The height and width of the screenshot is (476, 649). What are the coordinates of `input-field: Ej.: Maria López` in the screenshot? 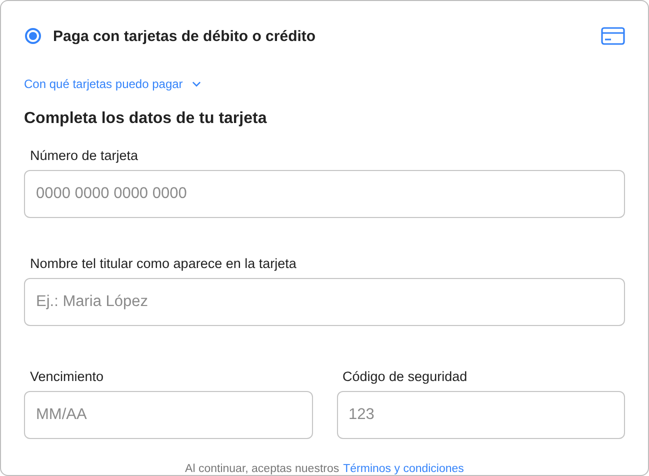 It's located at (324, 302).